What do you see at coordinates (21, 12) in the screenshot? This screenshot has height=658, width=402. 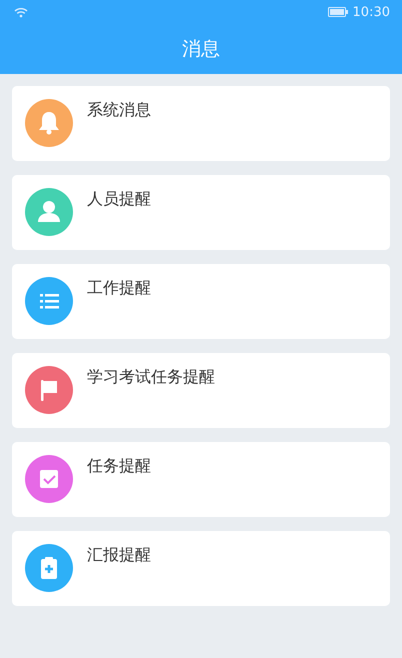 I see `wifi-icon` at bounding box center [21, 12].